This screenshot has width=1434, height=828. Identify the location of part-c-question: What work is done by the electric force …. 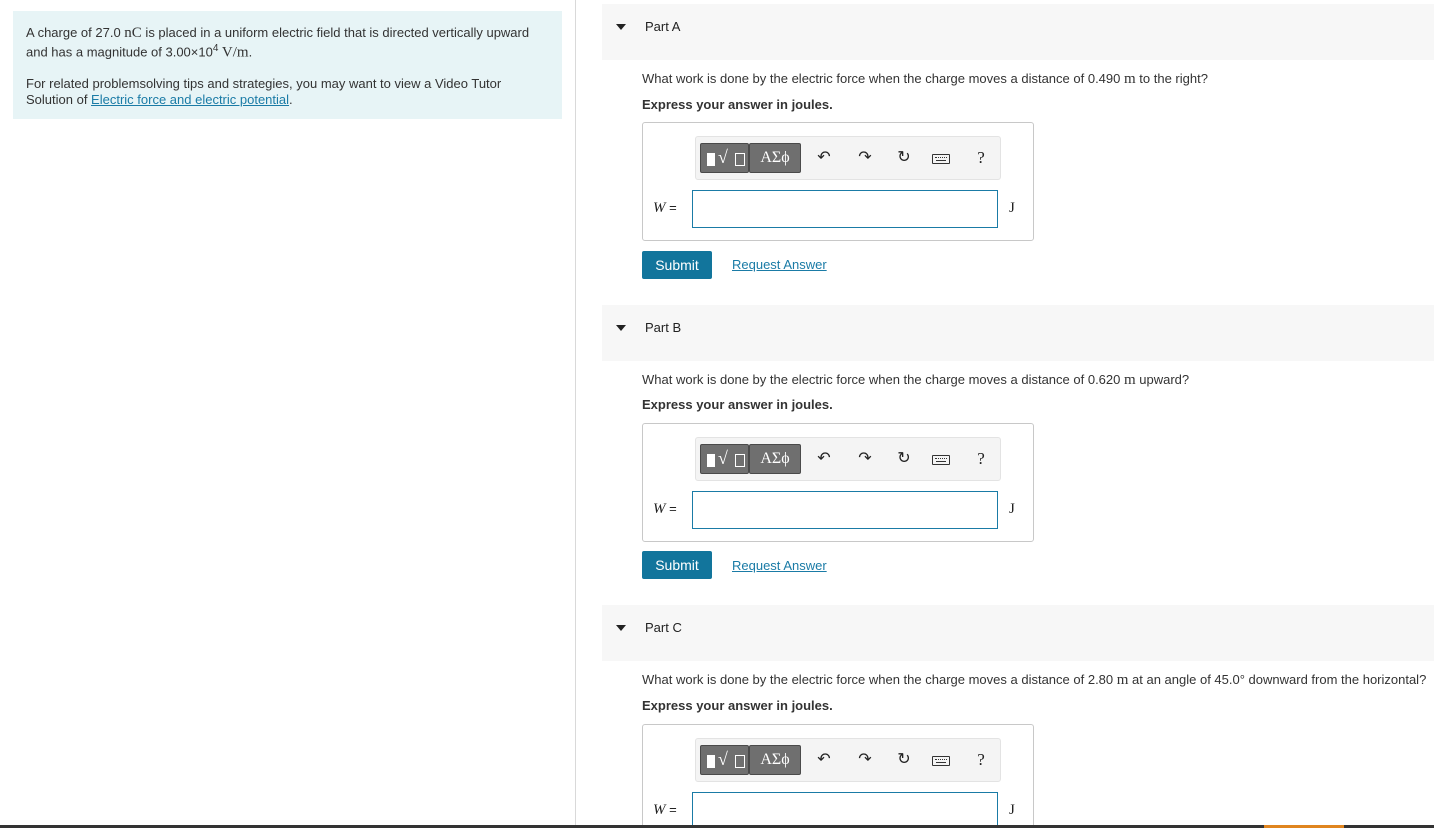
(1034, 680).